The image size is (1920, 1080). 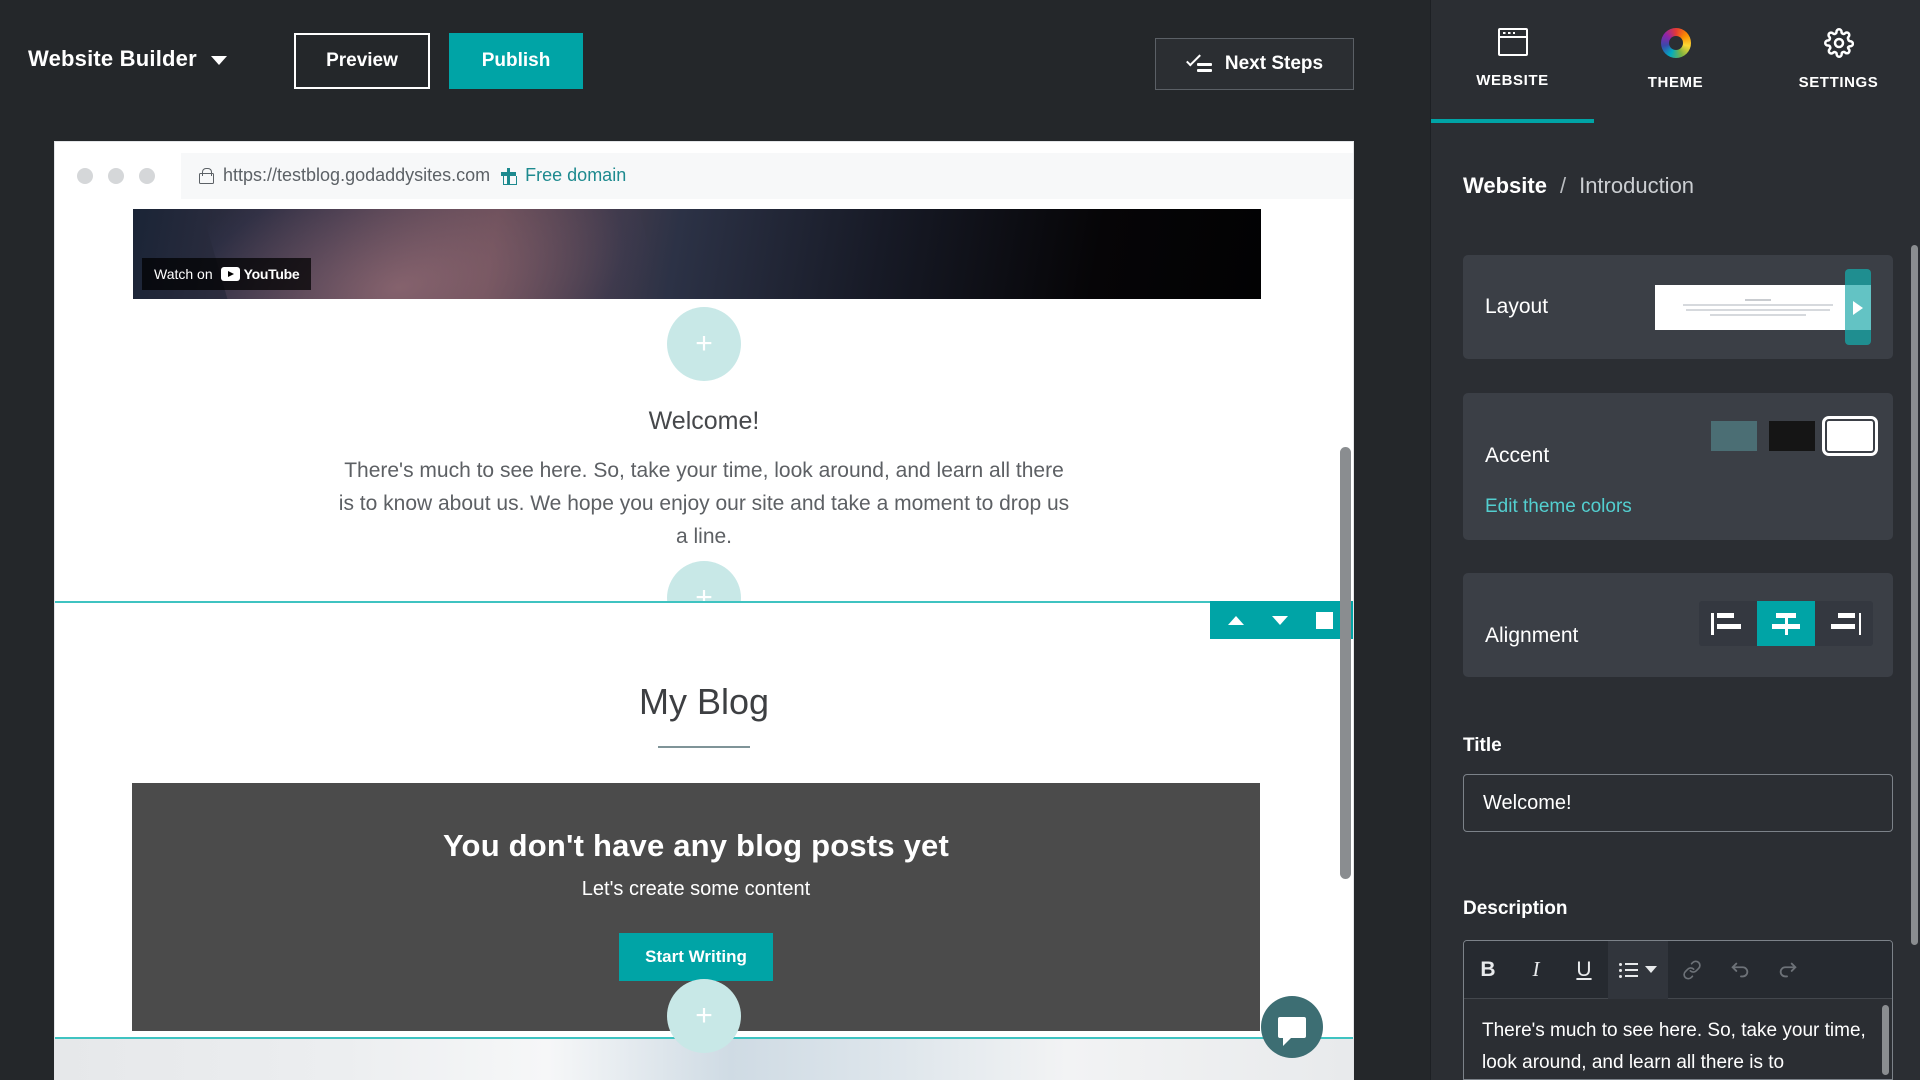 I want to click on alignment-card: Alignment, so click(x=1678, y=625).